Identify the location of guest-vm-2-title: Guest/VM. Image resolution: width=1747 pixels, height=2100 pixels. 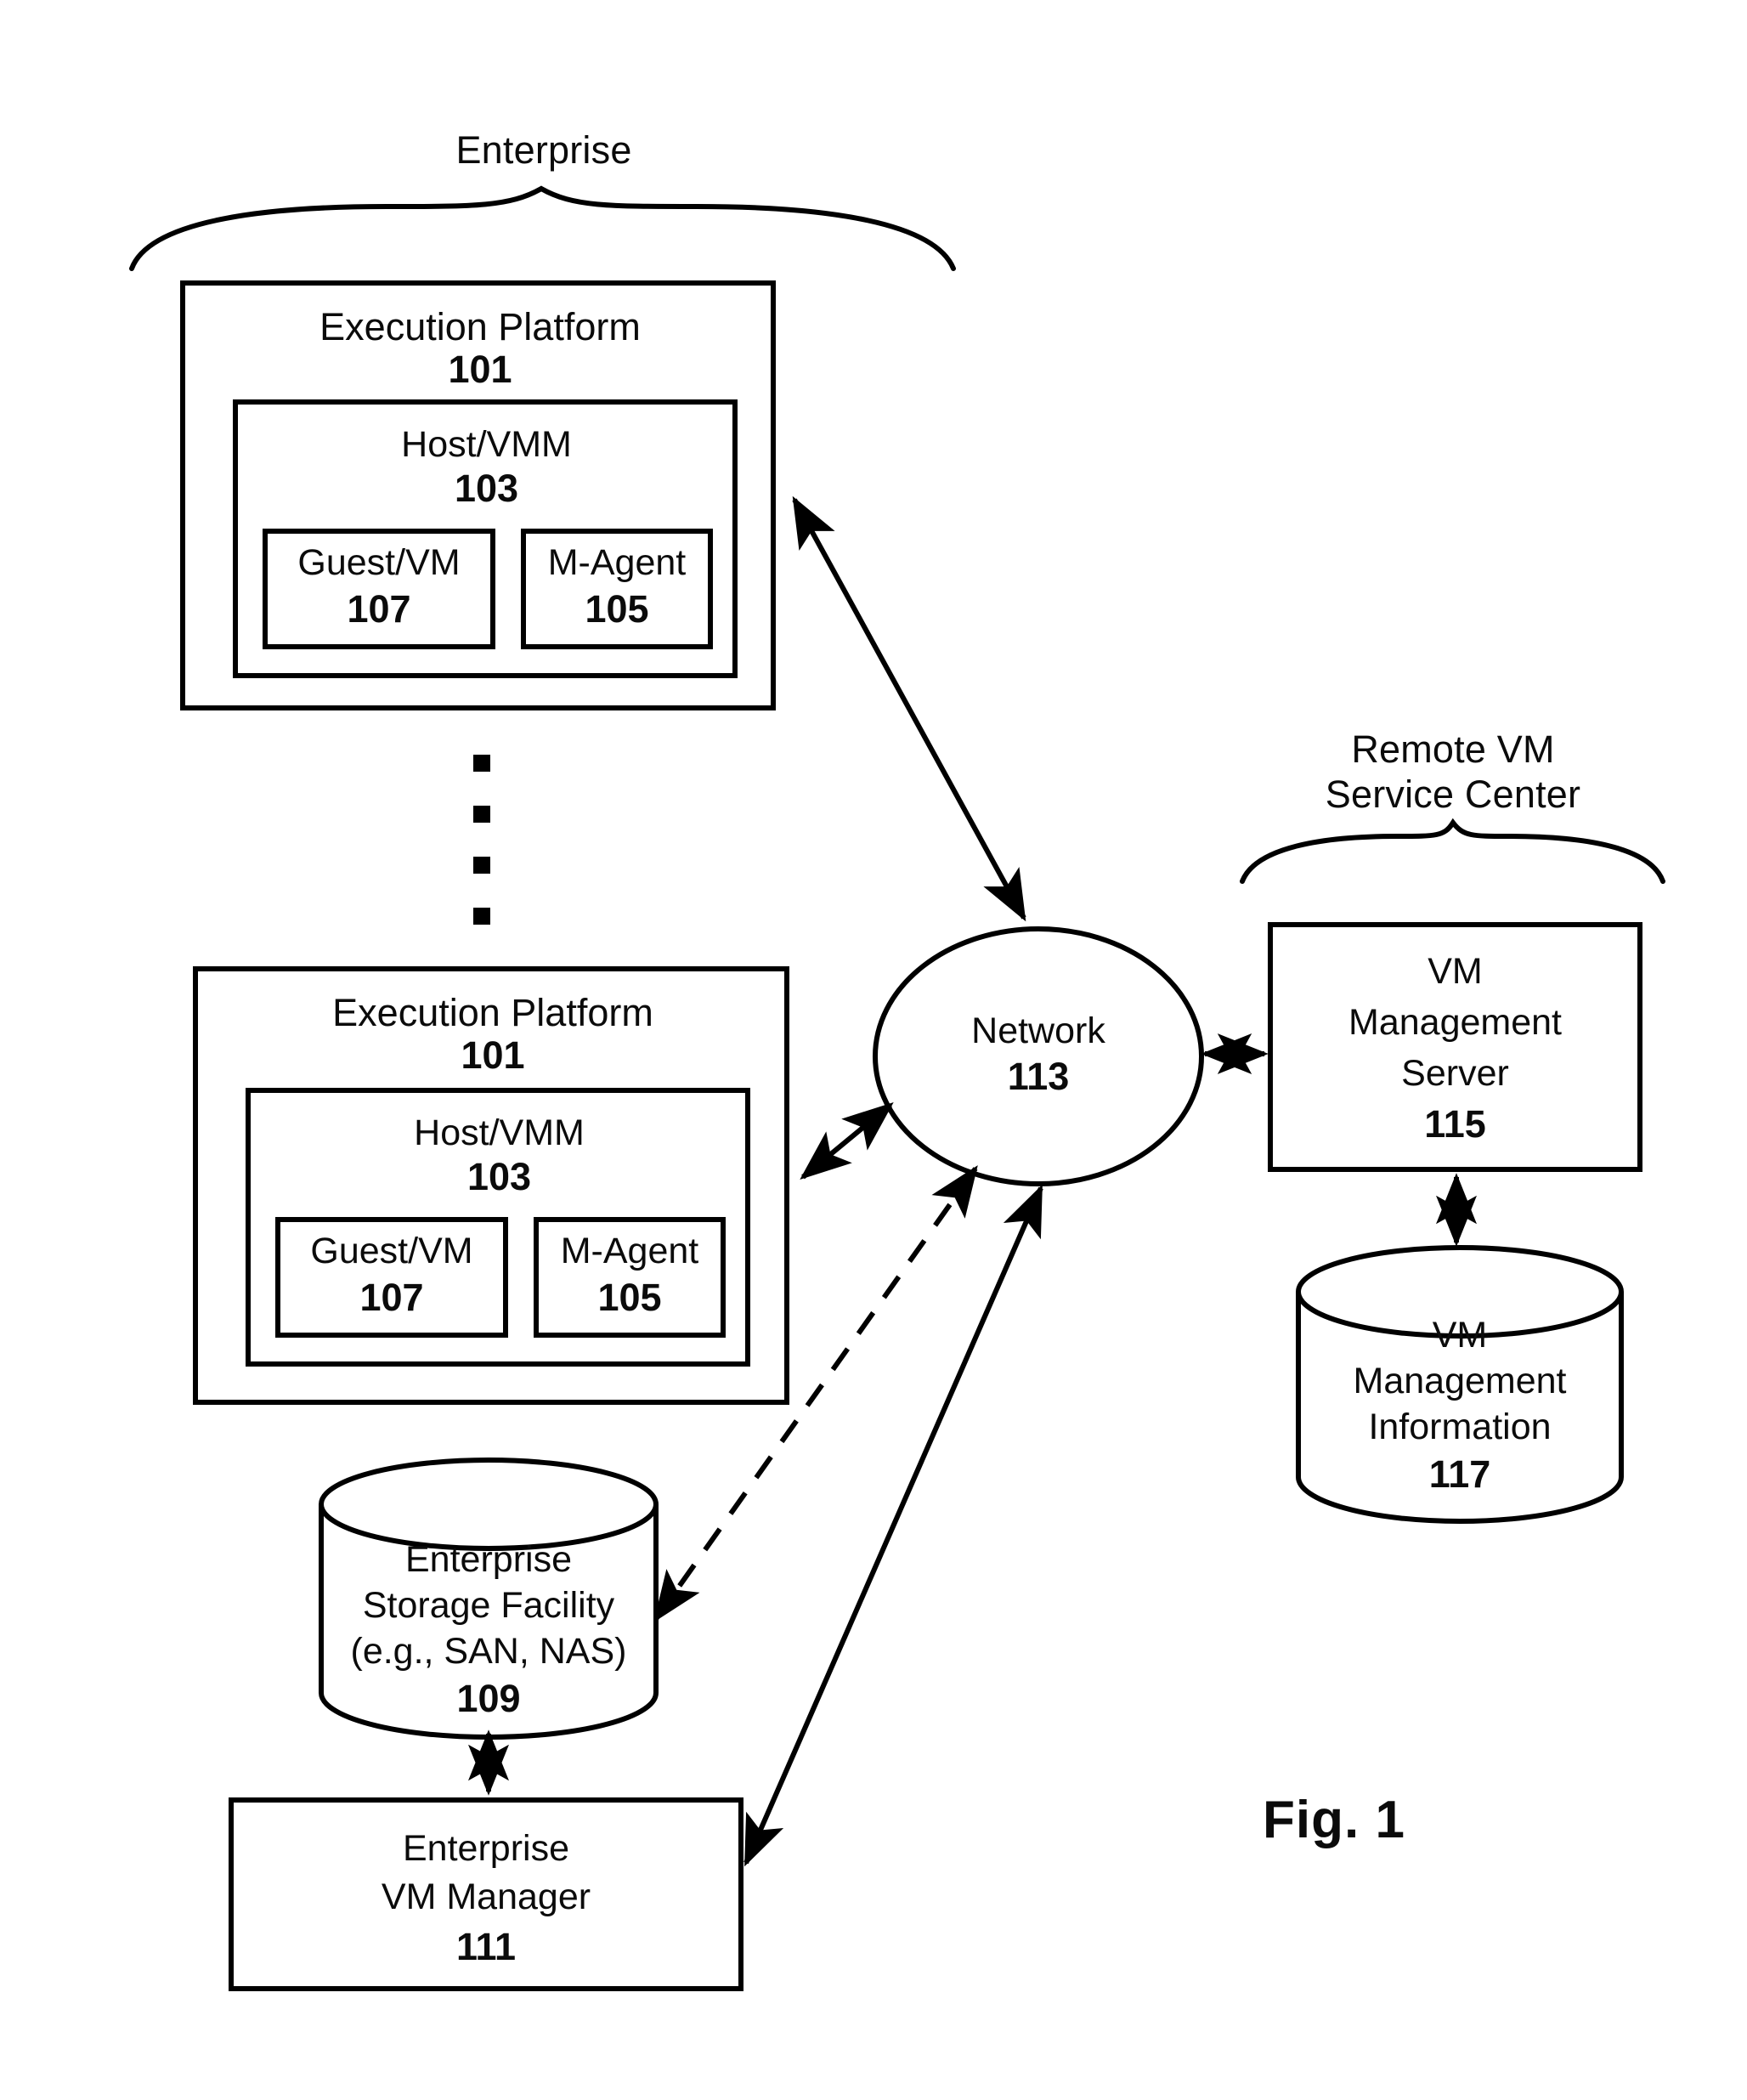
(391, 1251).